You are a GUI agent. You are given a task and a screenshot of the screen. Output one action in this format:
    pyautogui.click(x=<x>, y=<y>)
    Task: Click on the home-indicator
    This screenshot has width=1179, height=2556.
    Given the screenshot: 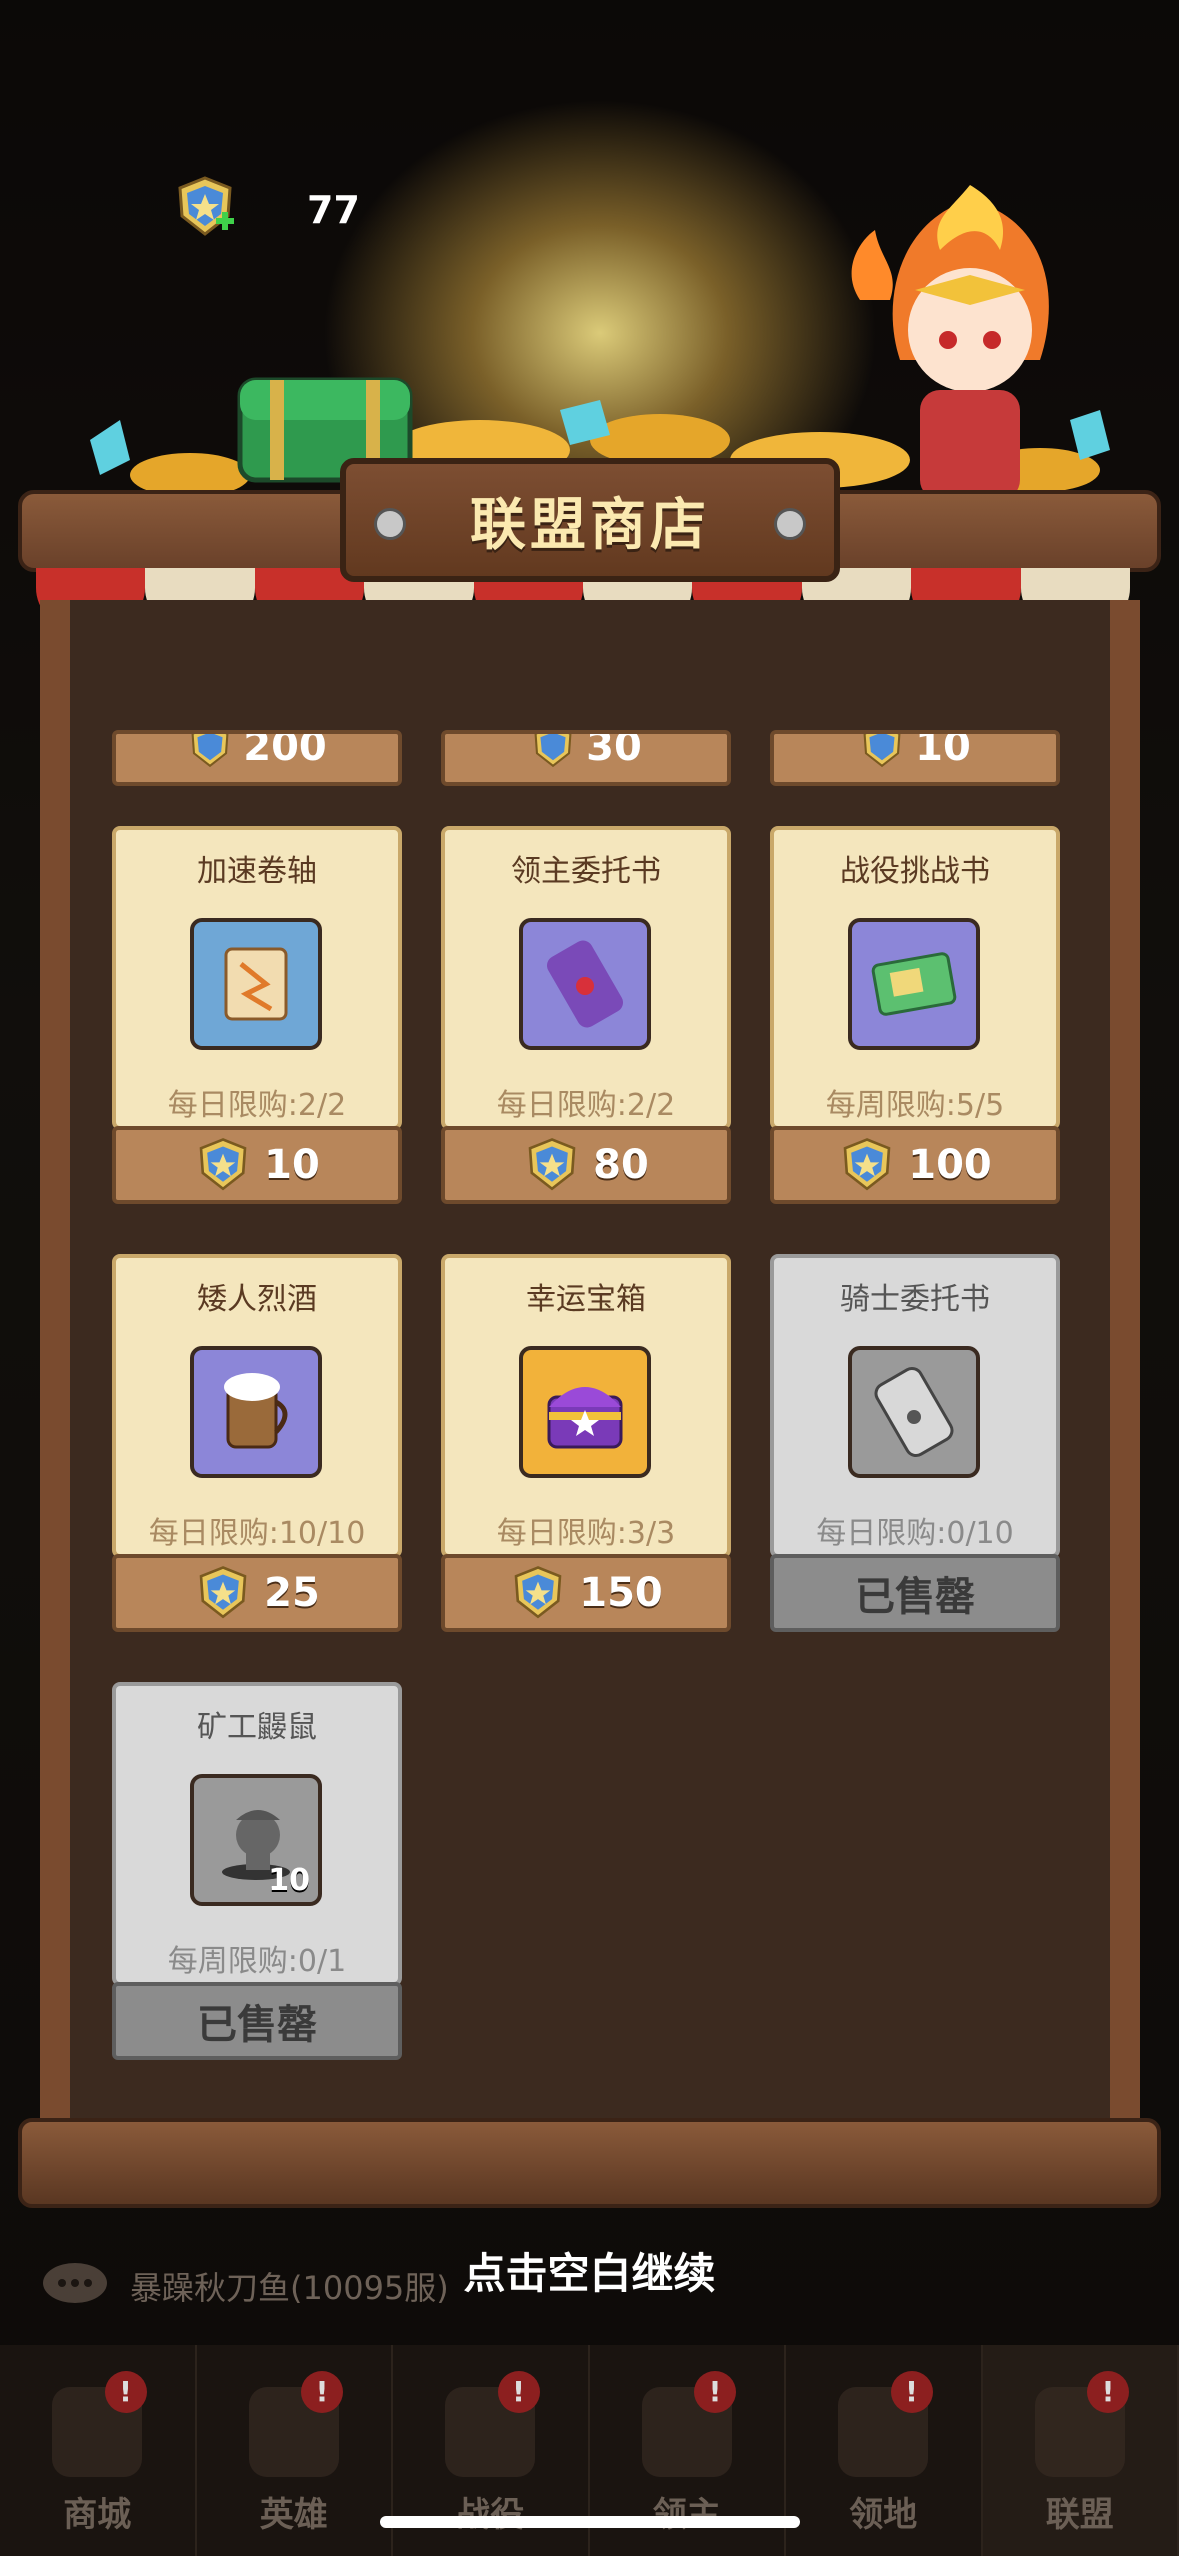 What is the action you would take?
    pyautogui.click(x=590, y=2522)
    